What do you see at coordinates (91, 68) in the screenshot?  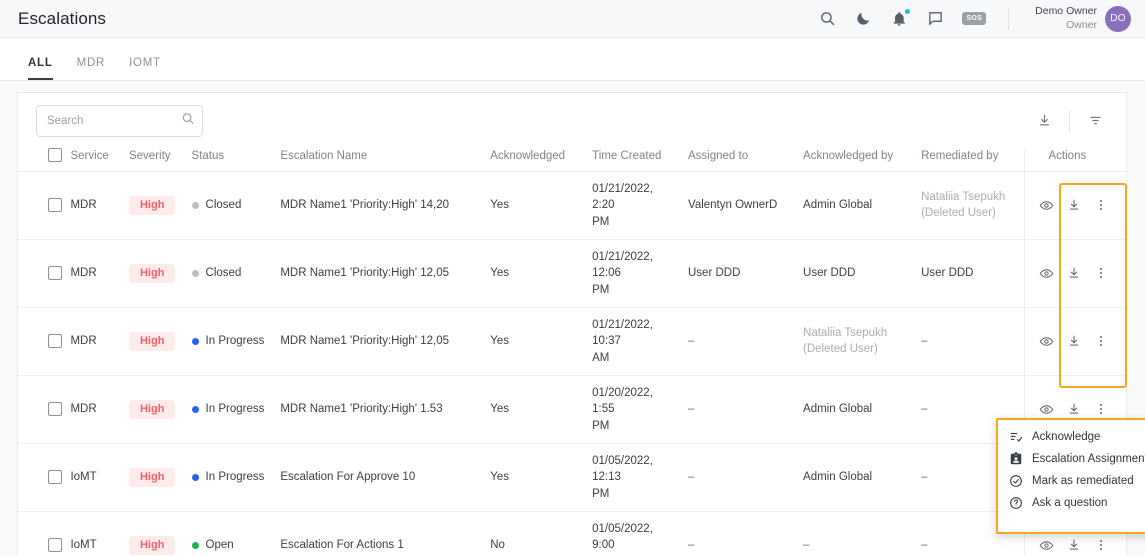 I see `tab-mdr: MDR` at bounding box center [91, 68].